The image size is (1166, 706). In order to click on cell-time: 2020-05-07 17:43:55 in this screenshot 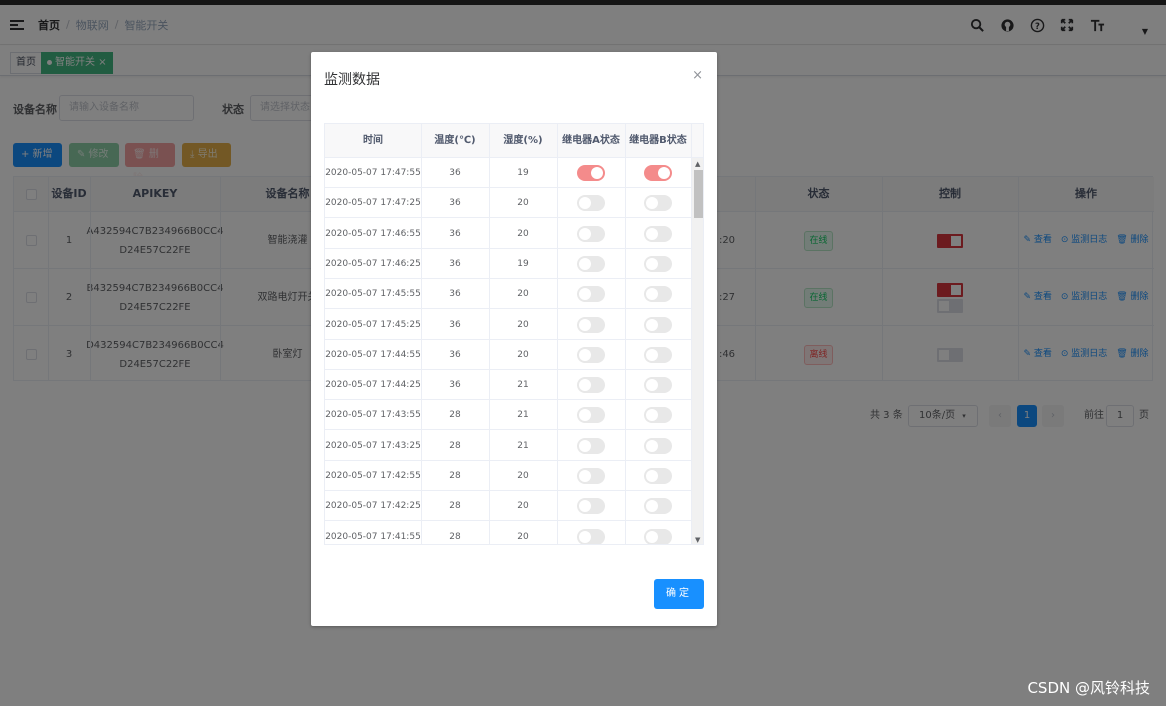, I will do `click(373, 415)`.